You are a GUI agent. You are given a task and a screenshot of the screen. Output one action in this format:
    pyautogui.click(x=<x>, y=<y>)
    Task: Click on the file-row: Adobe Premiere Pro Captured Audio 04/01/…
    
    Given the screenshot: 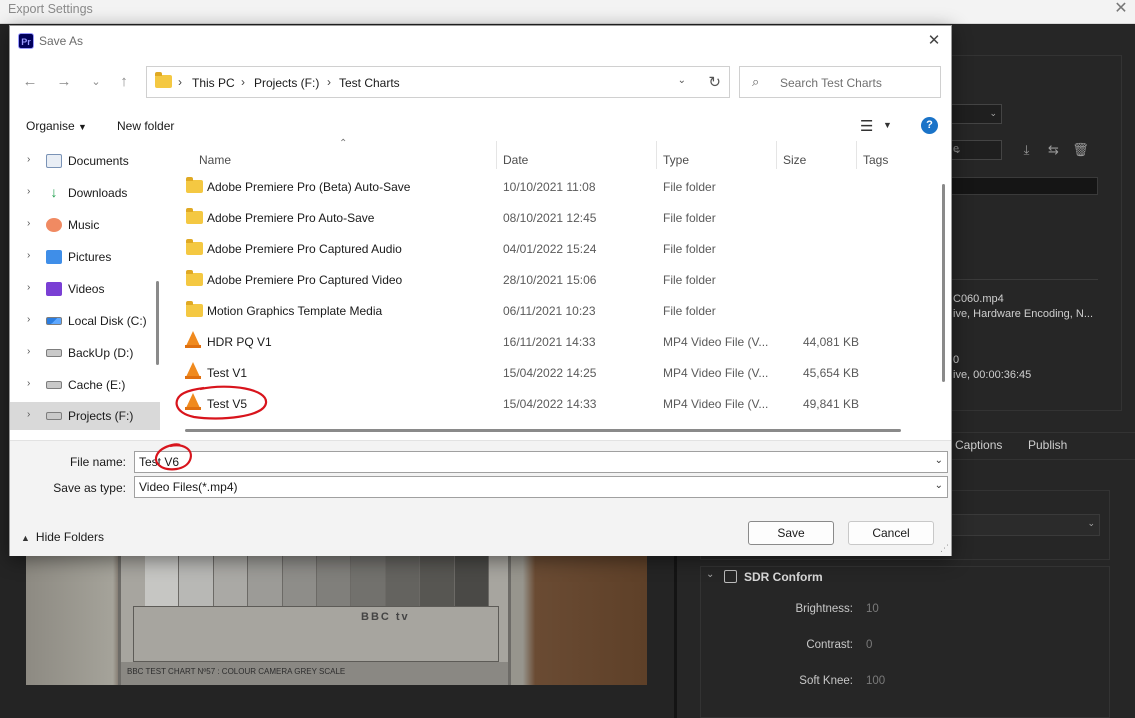 What is the action you would take?
    pyautogui.click(x=556, y=248)
    